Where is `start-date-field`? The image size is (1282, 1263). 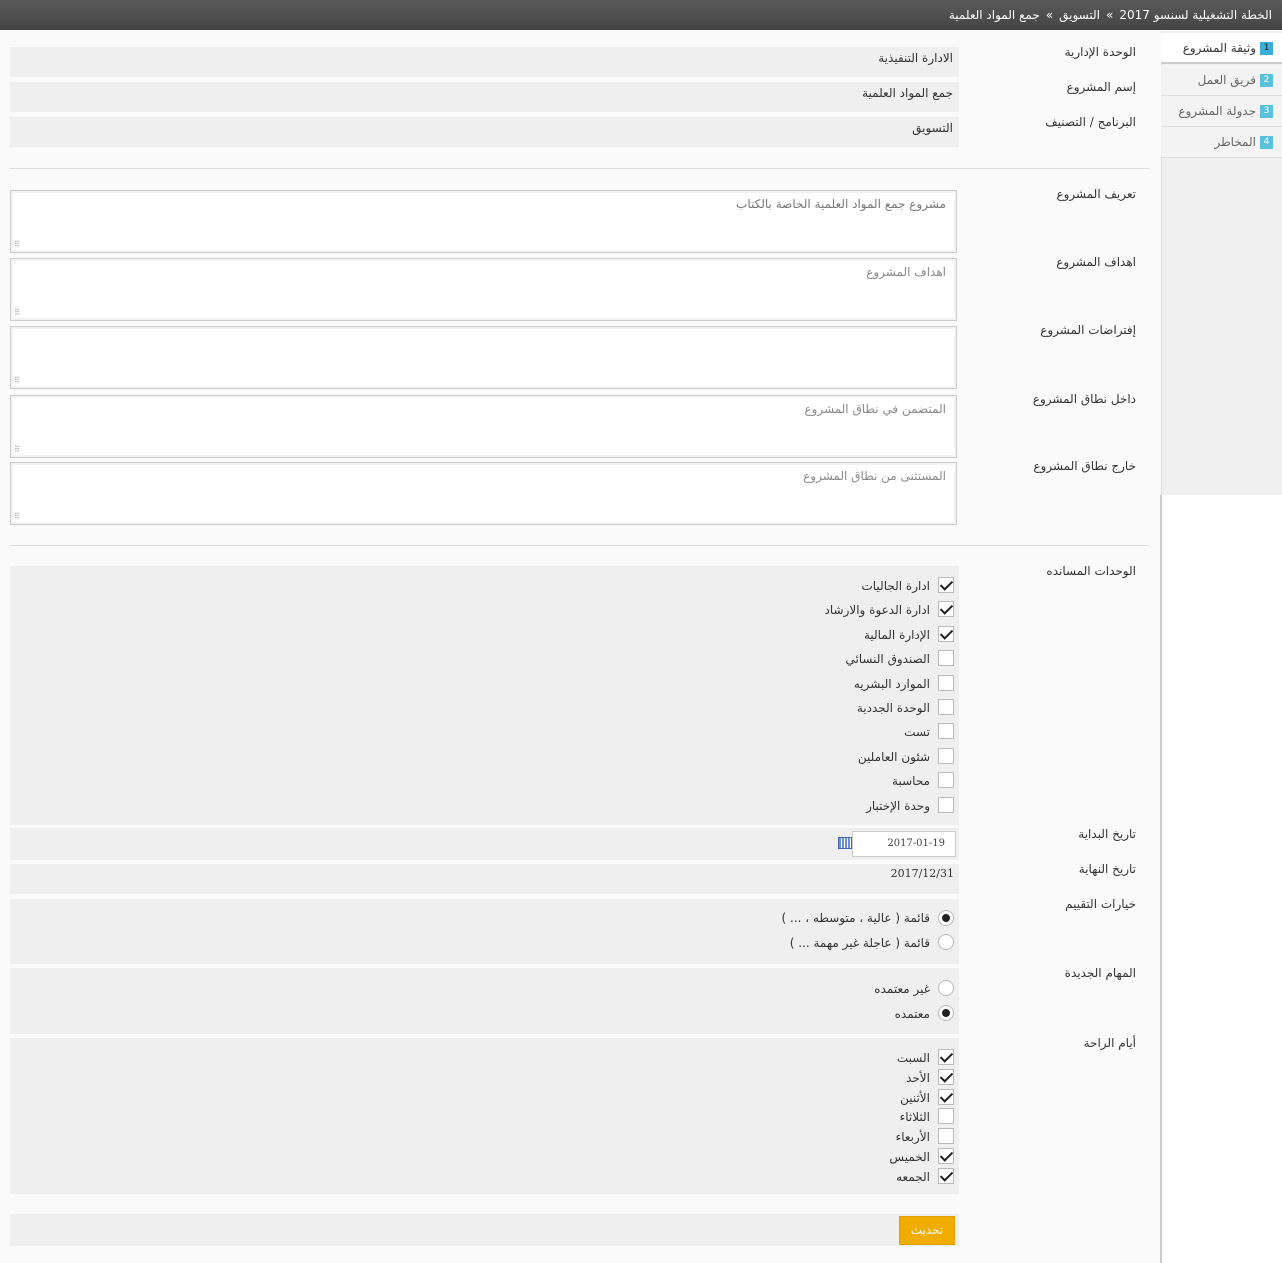 start-date-field is located at coordinates (484, 844).